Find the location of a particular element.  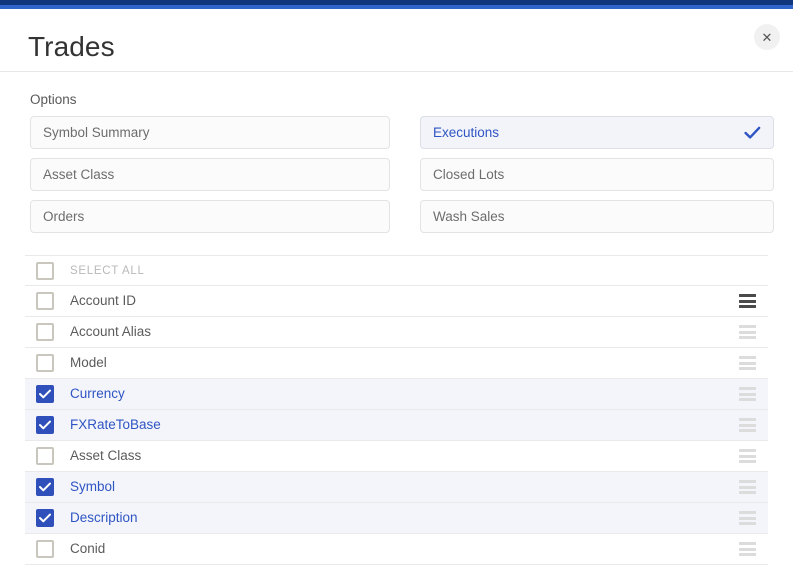

row-label: Account ID is located at coordinates (103, 300).